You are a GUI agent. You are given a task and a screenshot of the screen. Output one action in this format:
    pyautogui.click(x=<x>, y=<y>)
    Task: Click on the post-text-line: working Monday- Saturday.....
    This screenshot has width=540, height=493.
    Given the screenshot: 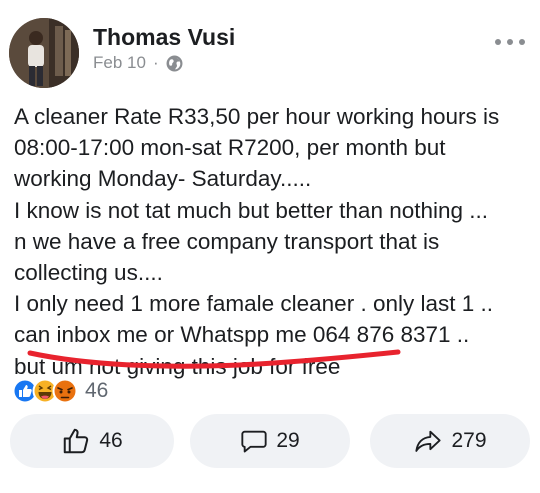 What is the action you would take?
    pyautogui.click(x=163, y=179)
    